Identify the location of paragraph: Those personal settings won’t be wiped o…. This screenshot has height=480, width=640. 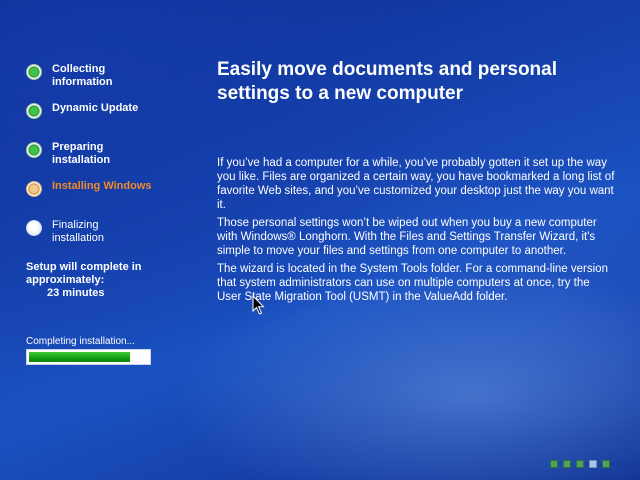
(407, 237).